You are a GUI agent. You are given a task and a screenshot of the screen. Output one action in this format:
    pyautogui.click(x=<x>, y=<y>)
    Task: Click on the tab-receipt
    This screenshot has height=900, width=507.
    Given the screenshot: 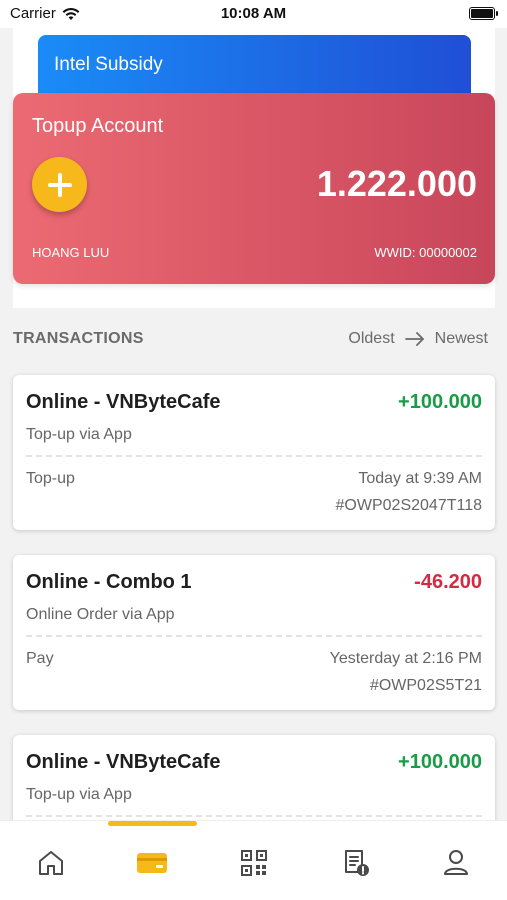 What is the action you would take?
    pyautogui.click(x=356, y=863)
    